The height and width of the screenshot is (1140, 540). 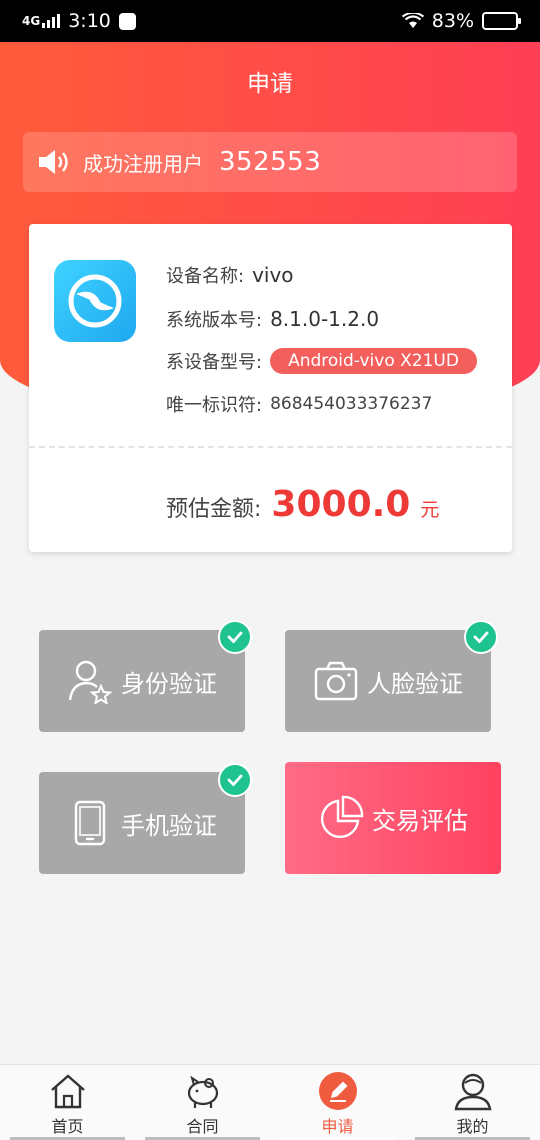 I want to click on face-verification-button: 人脸验证, so click(x=388, y=681).